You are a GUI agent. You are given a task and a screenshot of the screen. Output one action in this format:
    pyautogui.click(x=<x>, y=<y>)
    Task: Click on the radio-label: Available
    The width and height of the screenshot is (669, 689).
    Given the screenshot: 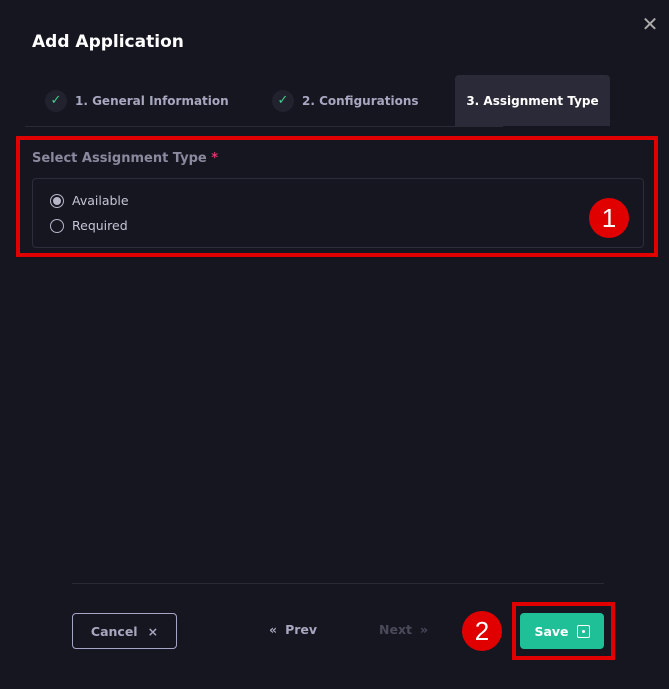 What is the action you would take?
    pyautogui.click(x=100, y=200)
    